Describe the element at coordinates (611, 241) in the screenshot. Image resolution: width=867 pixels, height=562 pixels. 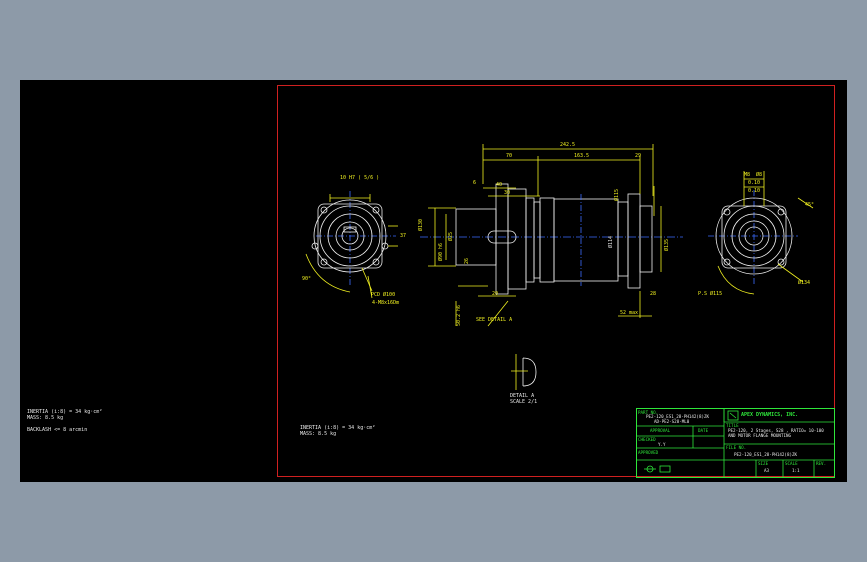
I see `dim-dia-body: Ø114` at that location.